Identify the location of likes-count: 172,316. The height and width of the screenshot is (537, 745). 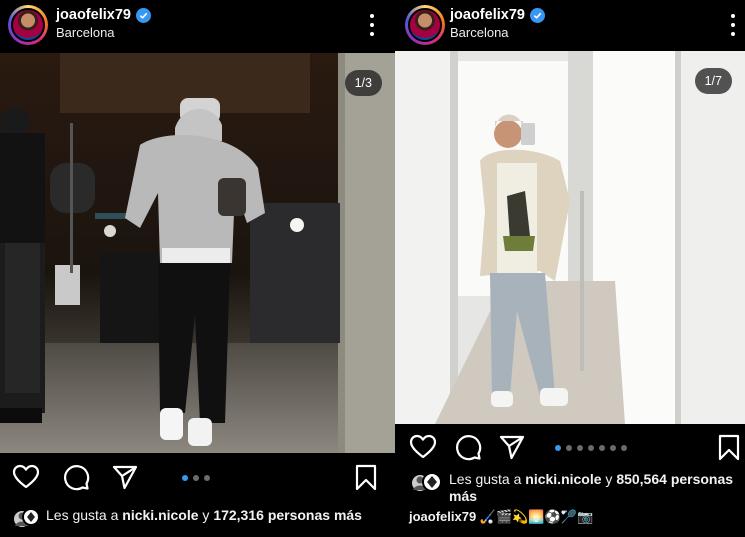
(238, 515).